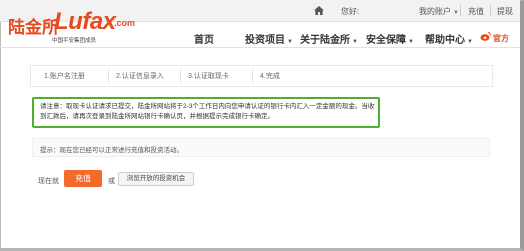 The height and width of the screenshot is (251, 524). I want to click on my-account-label: 我的账户, so click(435, 11).